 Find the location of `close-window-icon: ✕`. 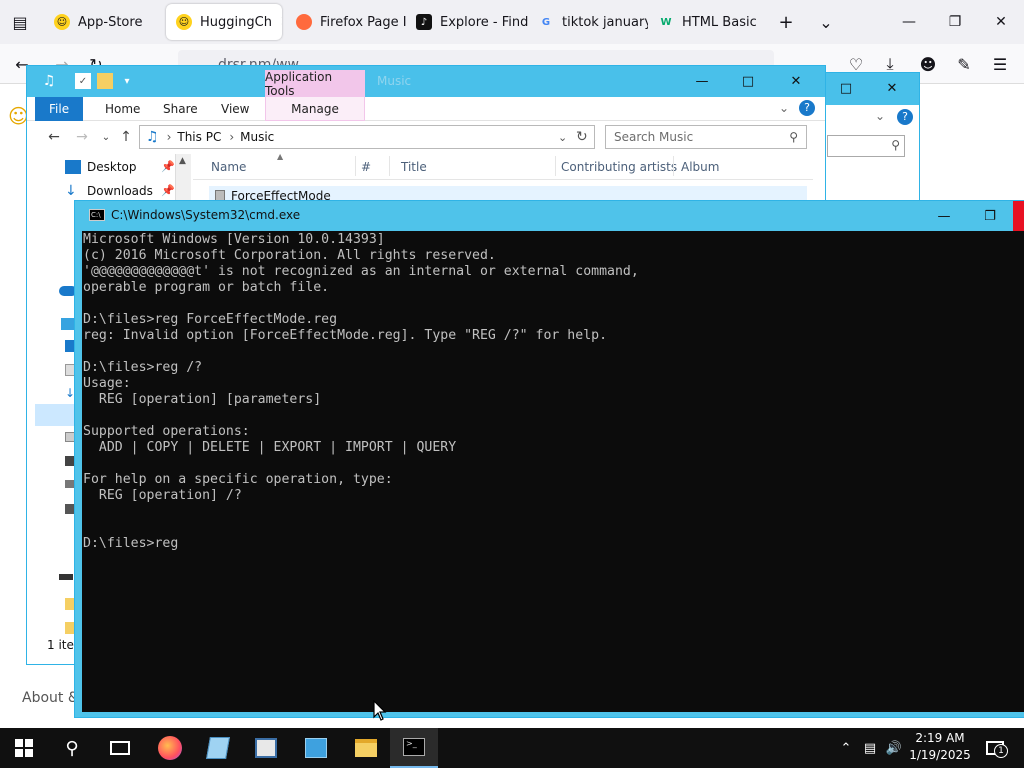

close-window-icon: ✕ is located at coordinates (1001, 22).